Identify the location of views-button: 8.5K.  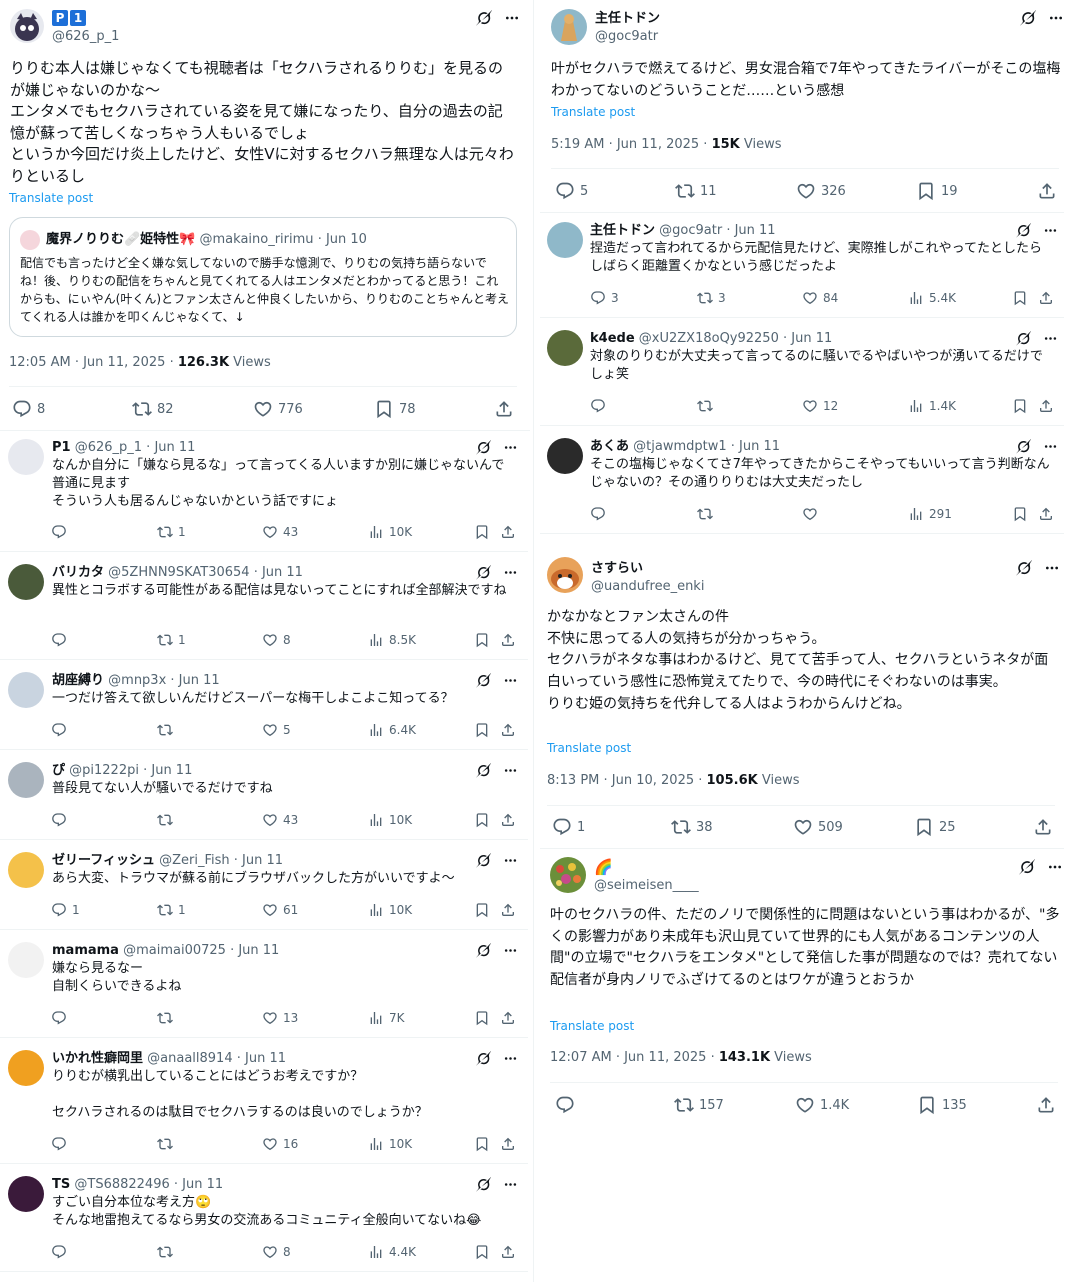
(392, 640).